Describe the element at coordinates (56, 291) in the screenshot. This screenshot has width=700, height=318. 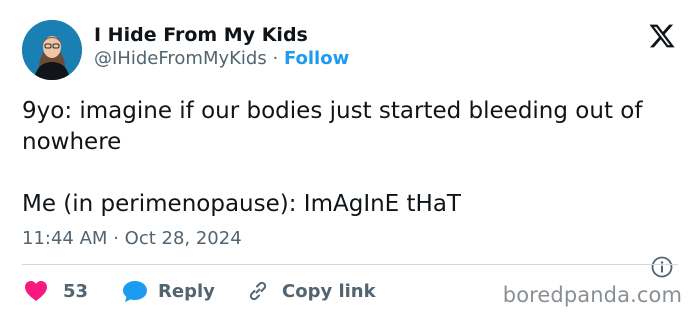
I see `like-button: 53` at that location.